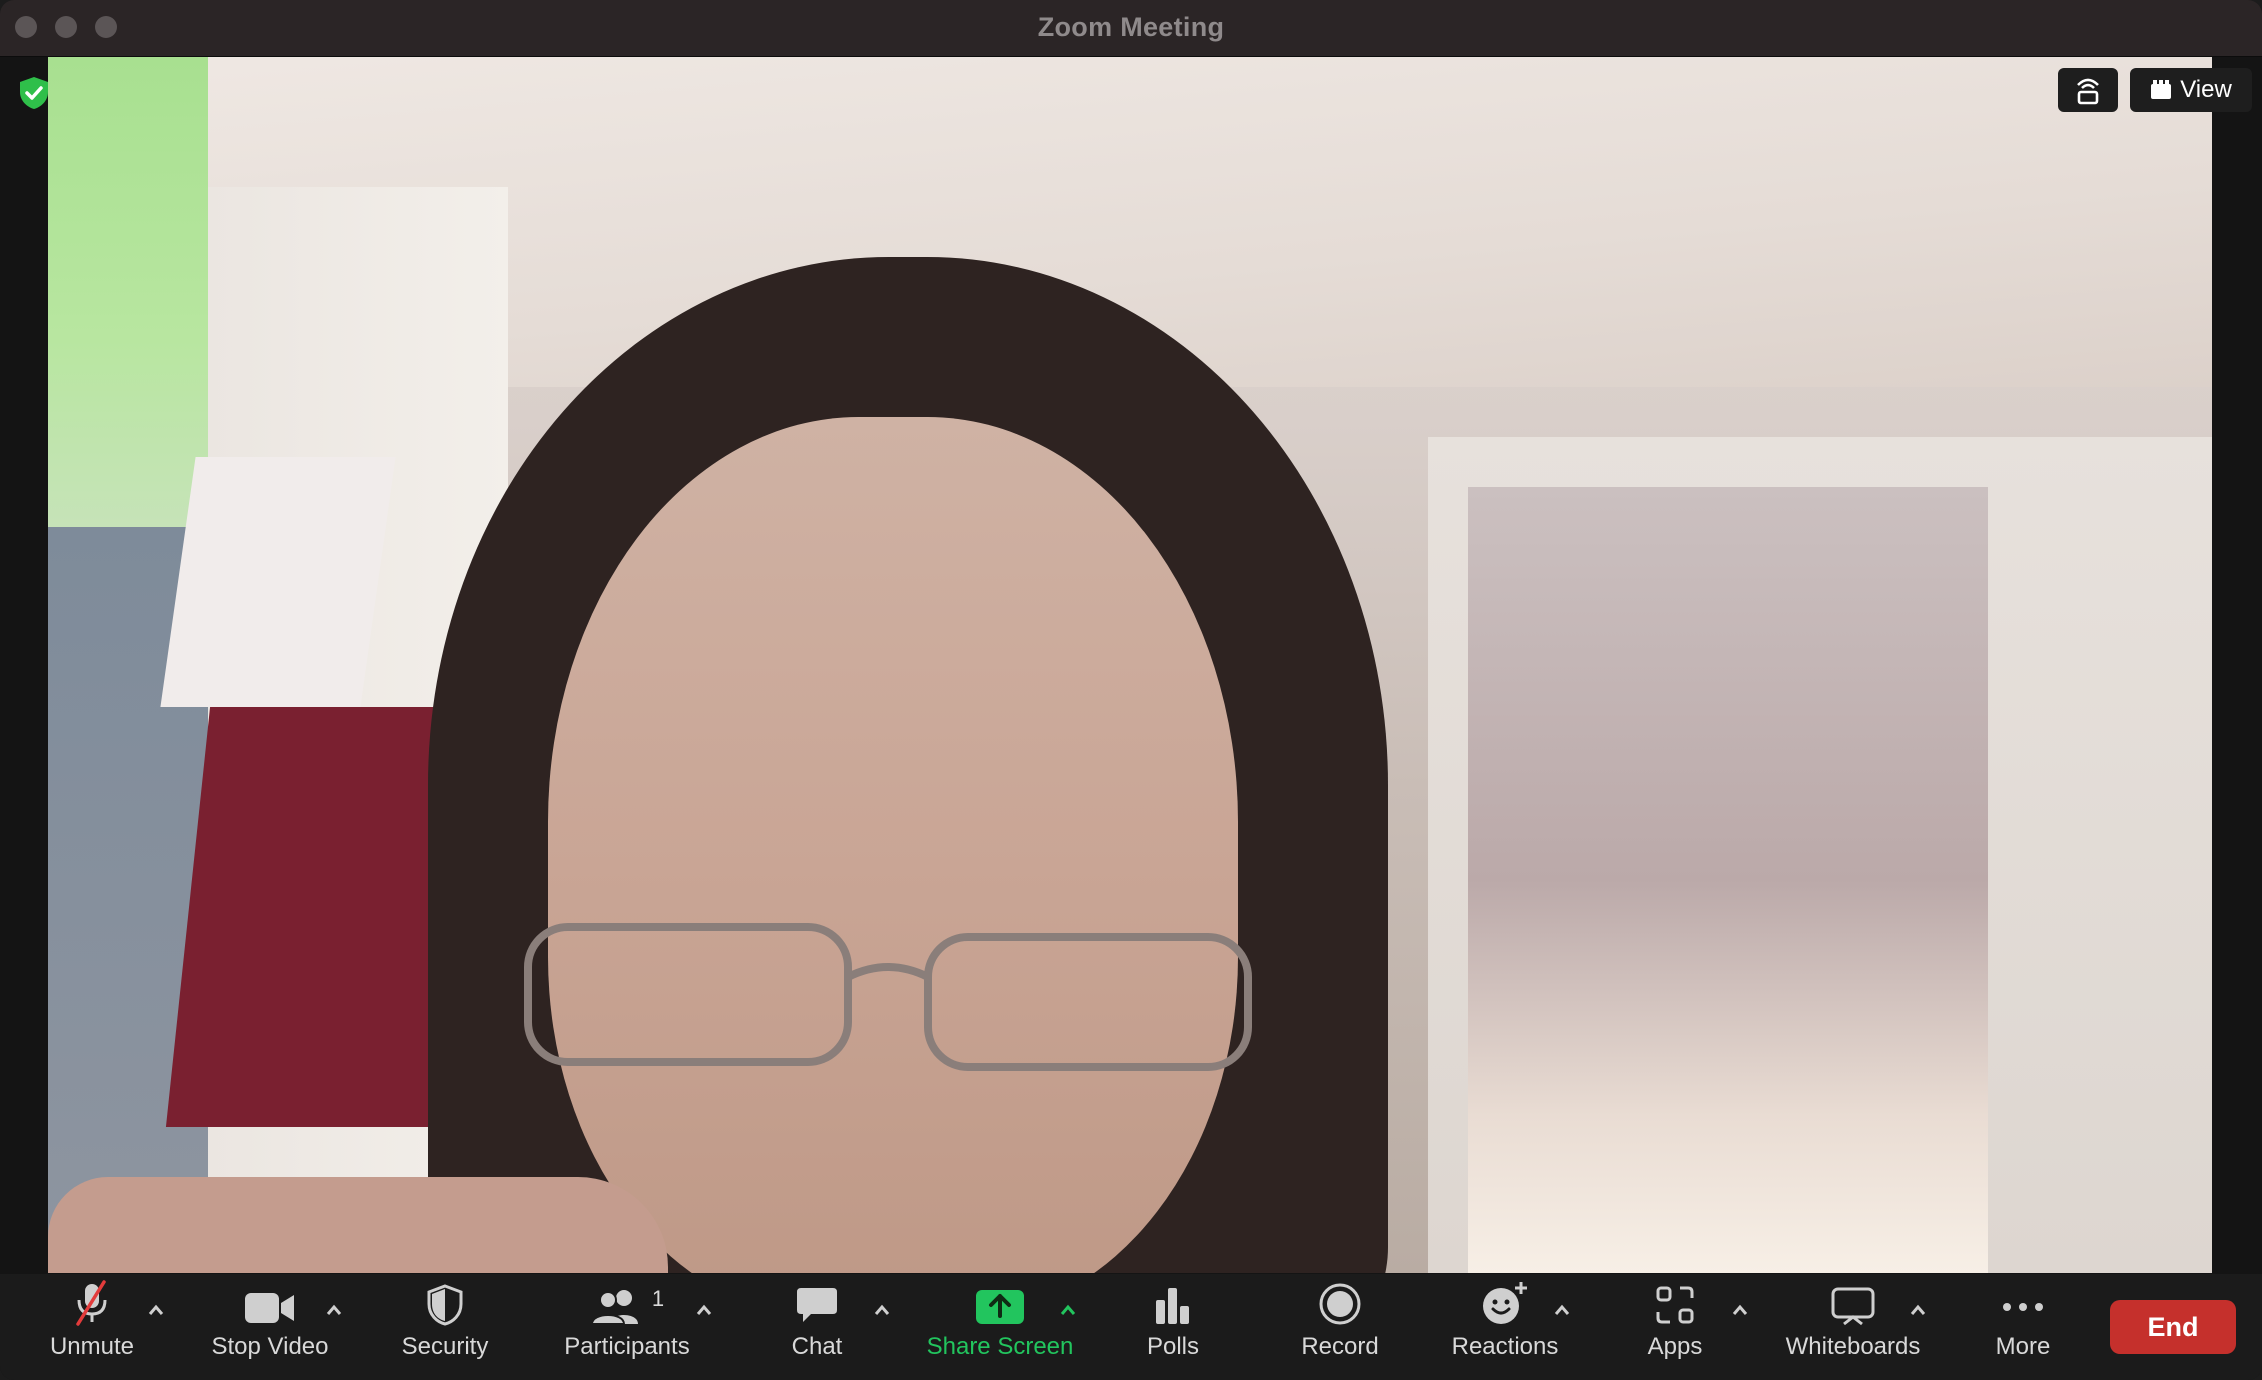 The height and width of the screenshot is (1380, 2262). What do you see at coordinates (817, 1327) in the screenshot?
I see `chat-button: Chat` at bounding box center [817, 1327].